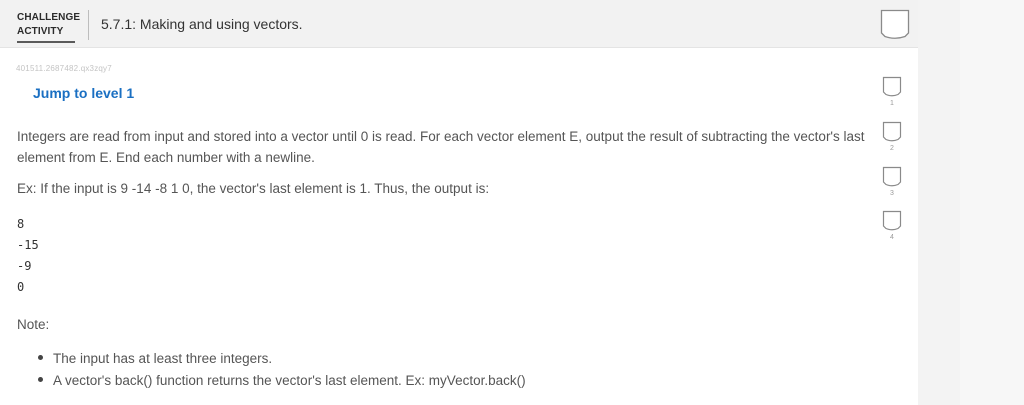 The image size is (1024, 405). What do you see at coordinates (892, 193) in the screenshot?
I see `level-number: 3` at bounding box center [892, 193].